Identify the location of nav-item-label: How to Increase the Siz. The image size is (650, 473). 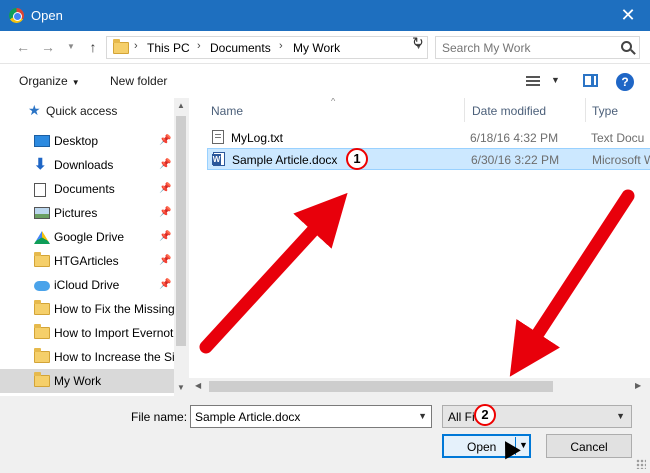
(115, 357).